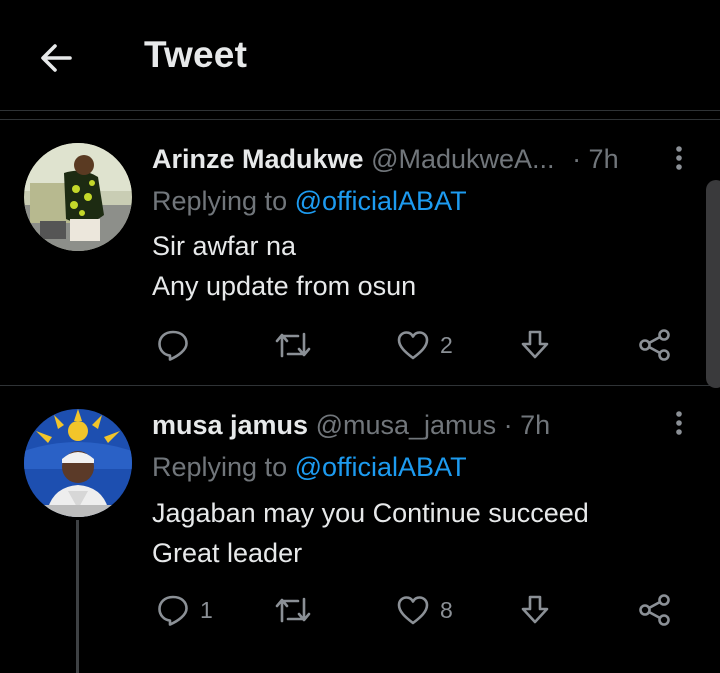 This screenshot has width=720, height=673. I want to click on reply-button: 1, so click(184, 610).